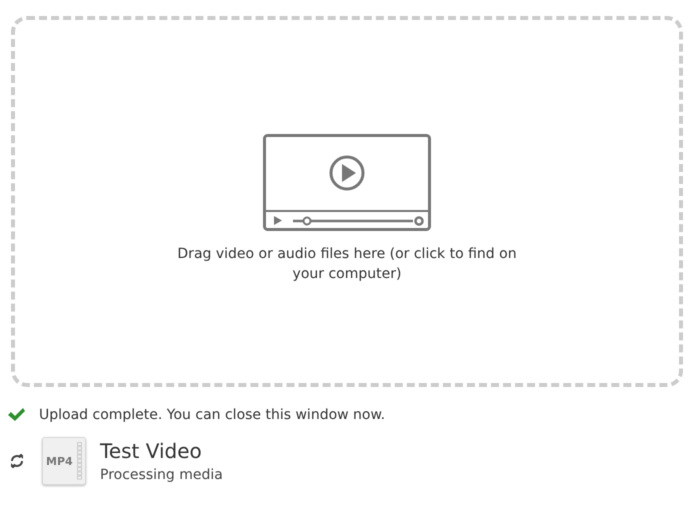  Describe the element at coordinates (151, 451) in the screenshot. I see `file-name: Test Video` at that location.